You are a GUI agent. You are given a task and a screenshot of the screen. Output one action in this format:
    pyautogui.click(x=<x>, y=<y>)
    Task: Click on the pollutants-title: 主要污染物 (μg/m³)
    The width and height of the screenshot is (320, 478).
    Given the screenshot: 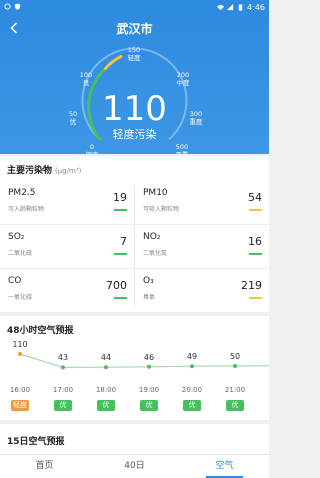 What is the action you would take?
    pyautogui.click(x=44, y=169)
    